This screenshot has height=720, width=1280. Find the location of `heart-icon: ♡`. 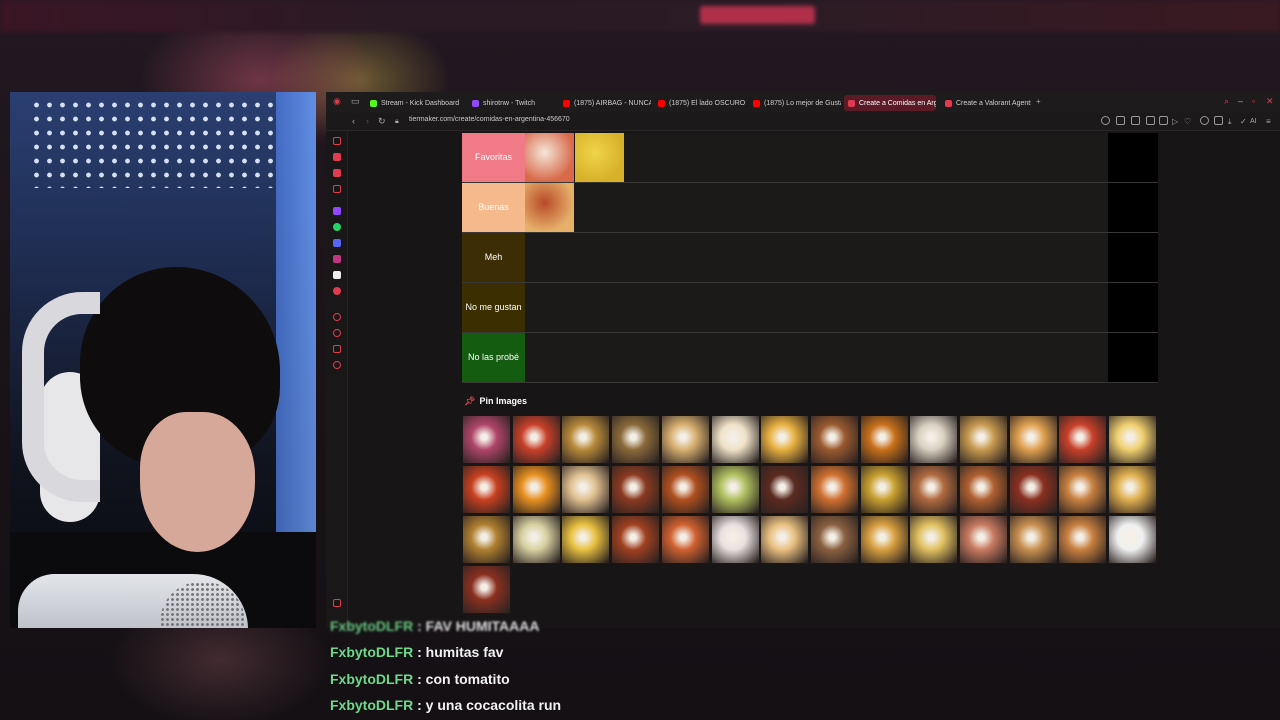

heart-icon: ♡ is located at coordinates (1187, 121).